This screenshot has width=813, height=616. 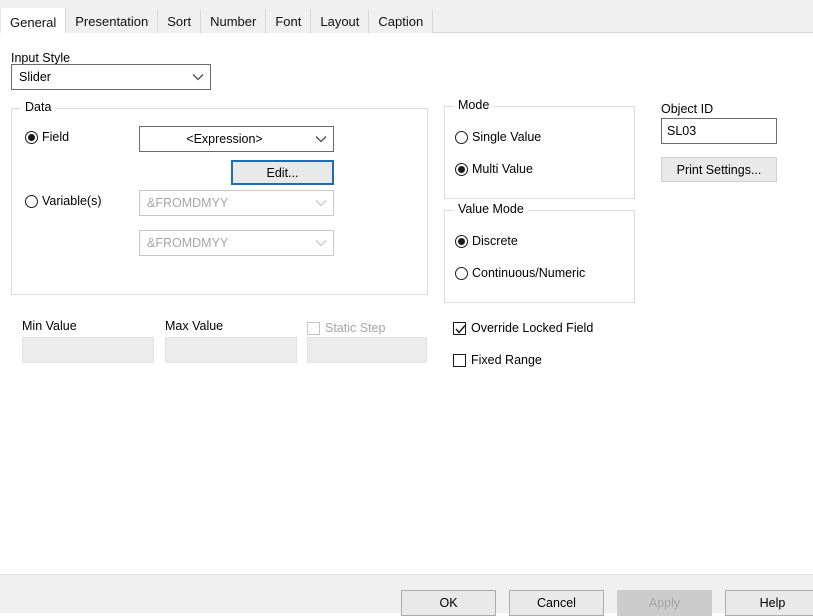 I want to click on tab-sort-label: Sort, so click(x=179, y=21).